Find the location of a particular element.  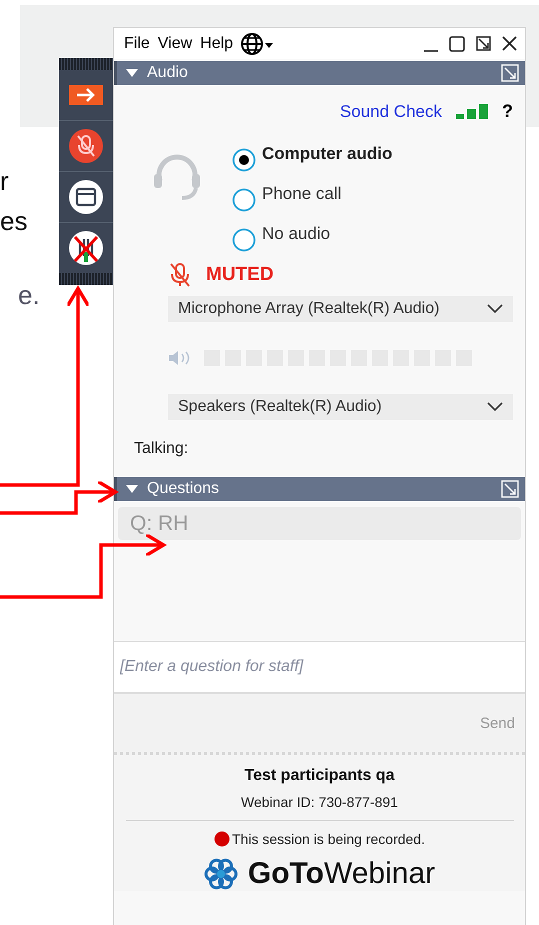

close-icon is located at coordinates (509, 44).